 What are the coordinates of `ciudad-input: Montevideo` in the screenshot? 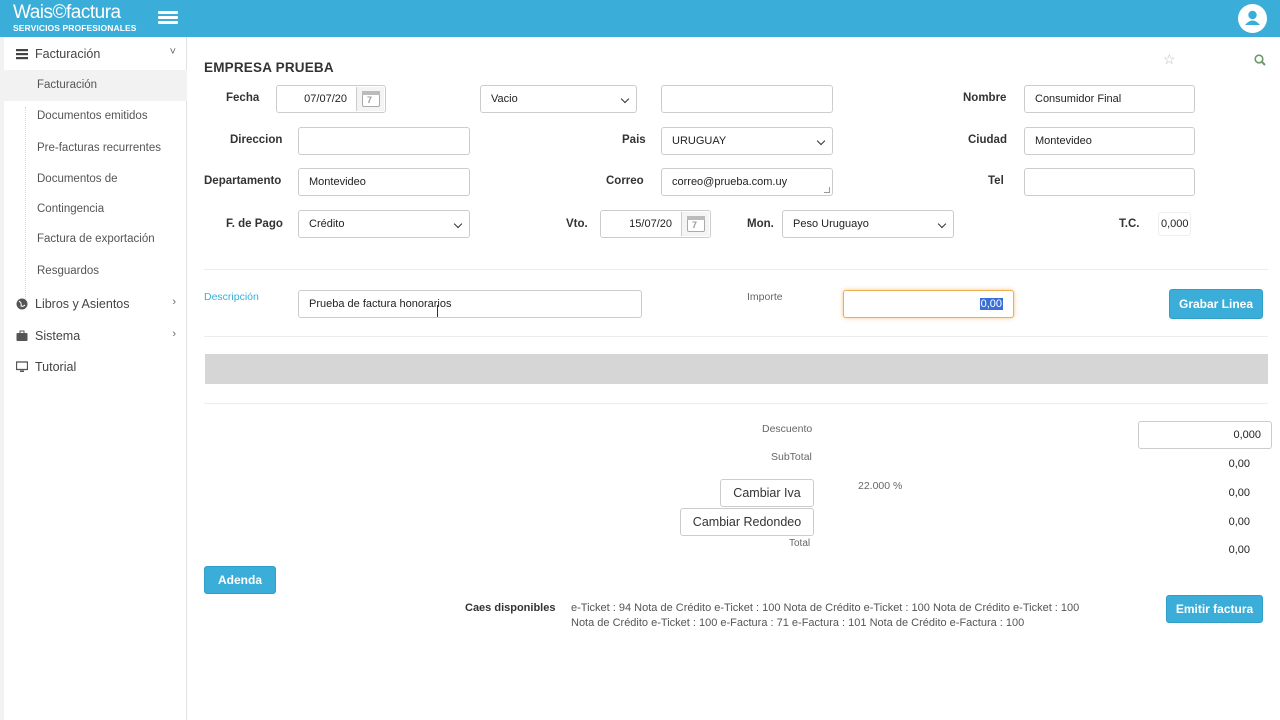 It's located at (1109, 141).